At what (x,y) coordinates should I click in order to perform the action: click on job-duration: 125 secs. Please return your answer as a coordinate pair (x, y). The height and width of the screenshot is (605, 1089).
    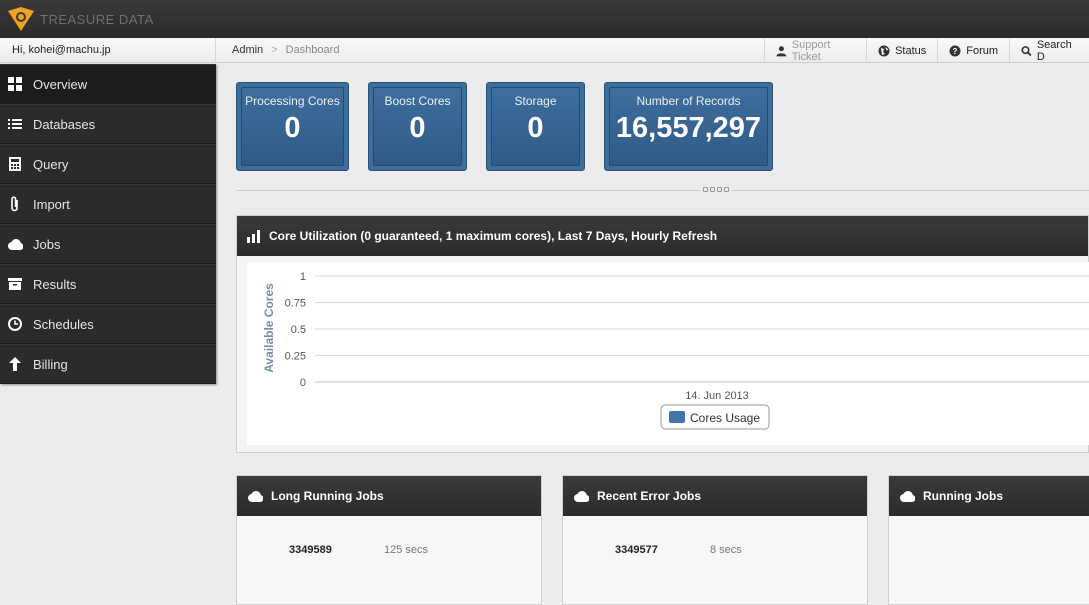
    Looking at the image, I should click on (406, 550).